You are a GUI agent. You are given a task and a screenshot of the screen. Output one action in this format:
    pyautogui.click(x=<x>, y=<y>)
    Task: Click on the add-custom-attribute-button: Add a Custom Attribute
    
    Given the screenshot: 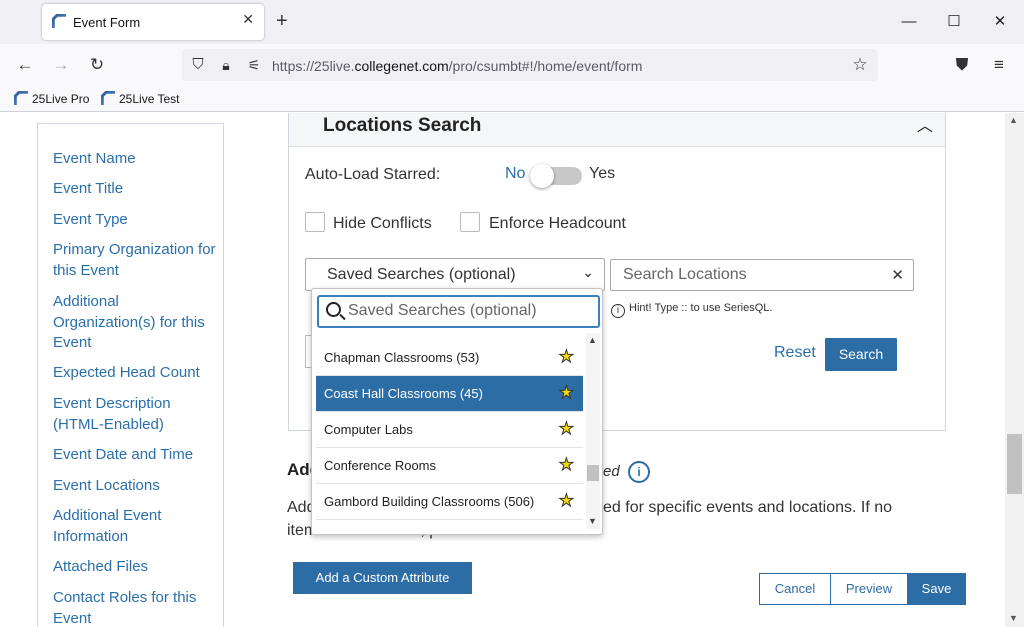 What is the action you would take?
    pyautogui.click(x=382, y=578)
    